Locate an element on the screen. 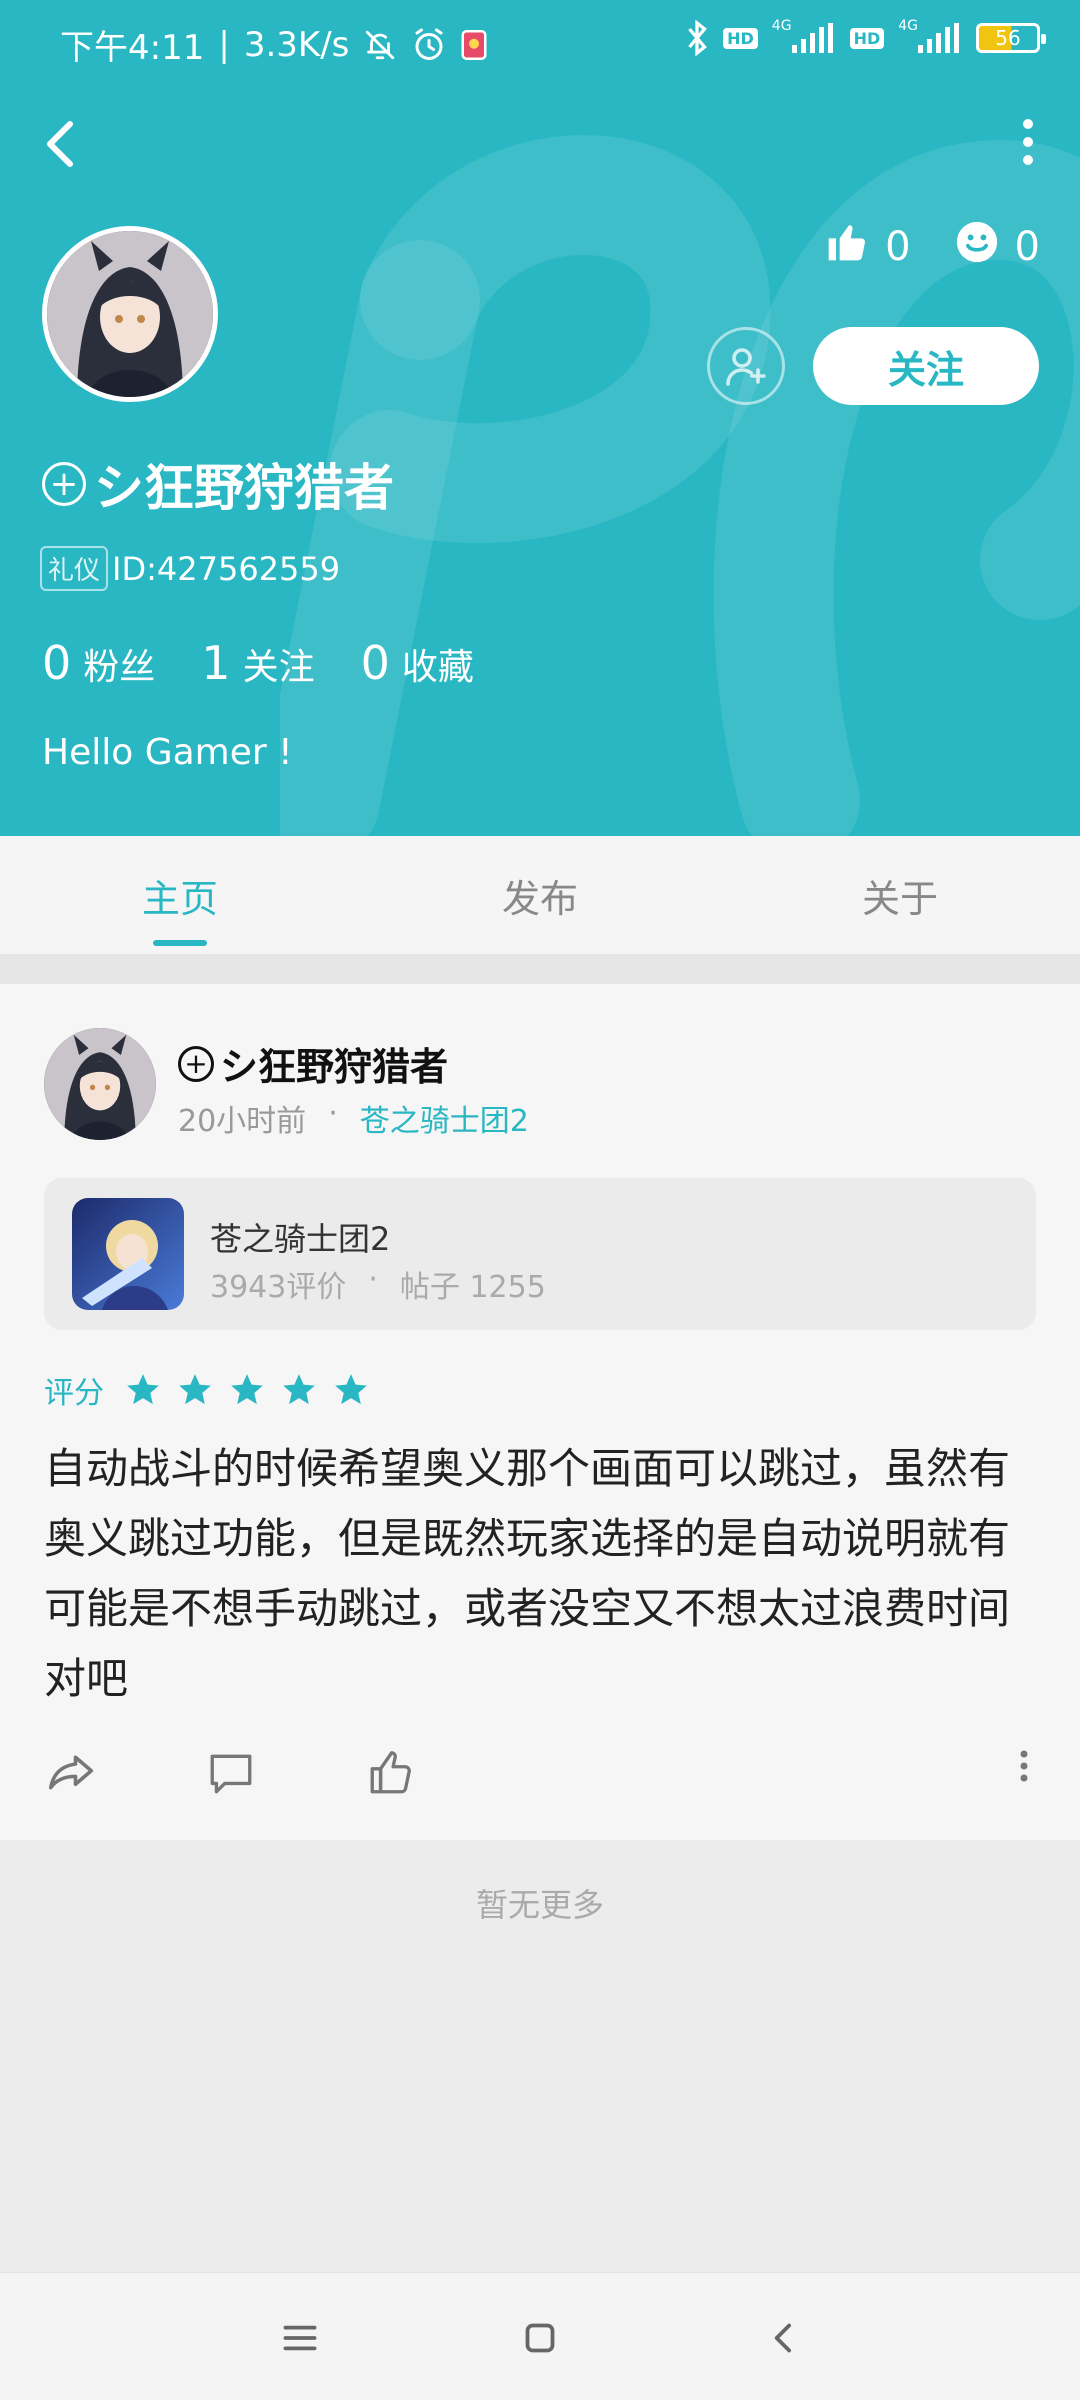 The width and height of the screenshot is (1080, 2400). profile-id-row: 礼仪 ID:427562559 is located at coordinates (190, 568).